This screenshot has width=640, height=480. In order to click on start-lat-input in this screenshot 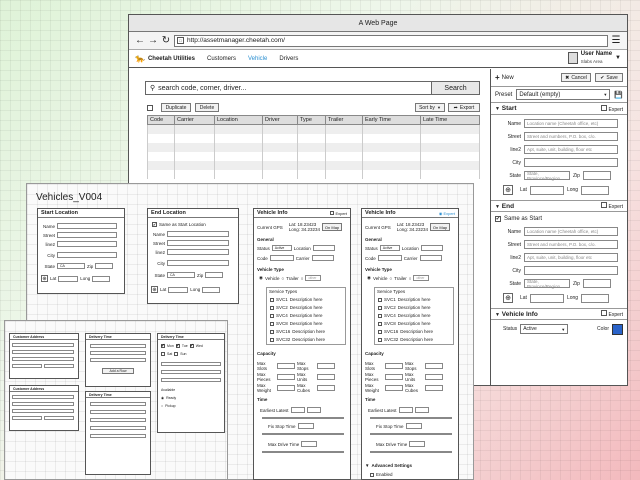, I will do `click(546, 190)`.